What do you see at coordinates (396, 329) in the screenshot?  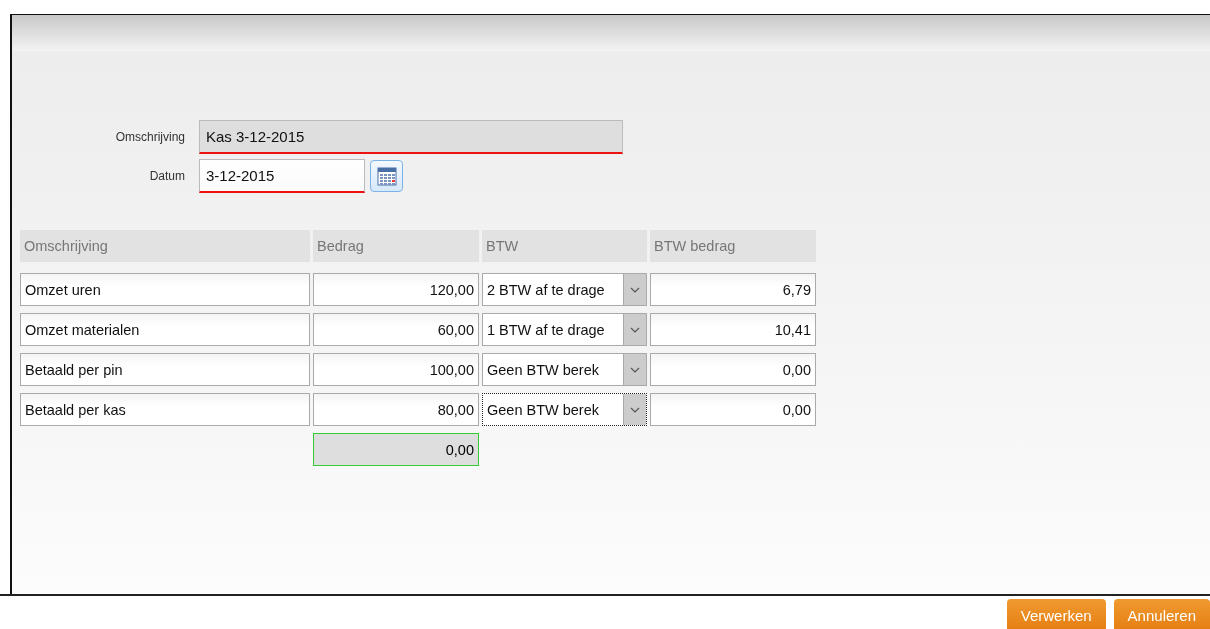 I see `amount-input: 60,00` at bounding box center [396, 329].